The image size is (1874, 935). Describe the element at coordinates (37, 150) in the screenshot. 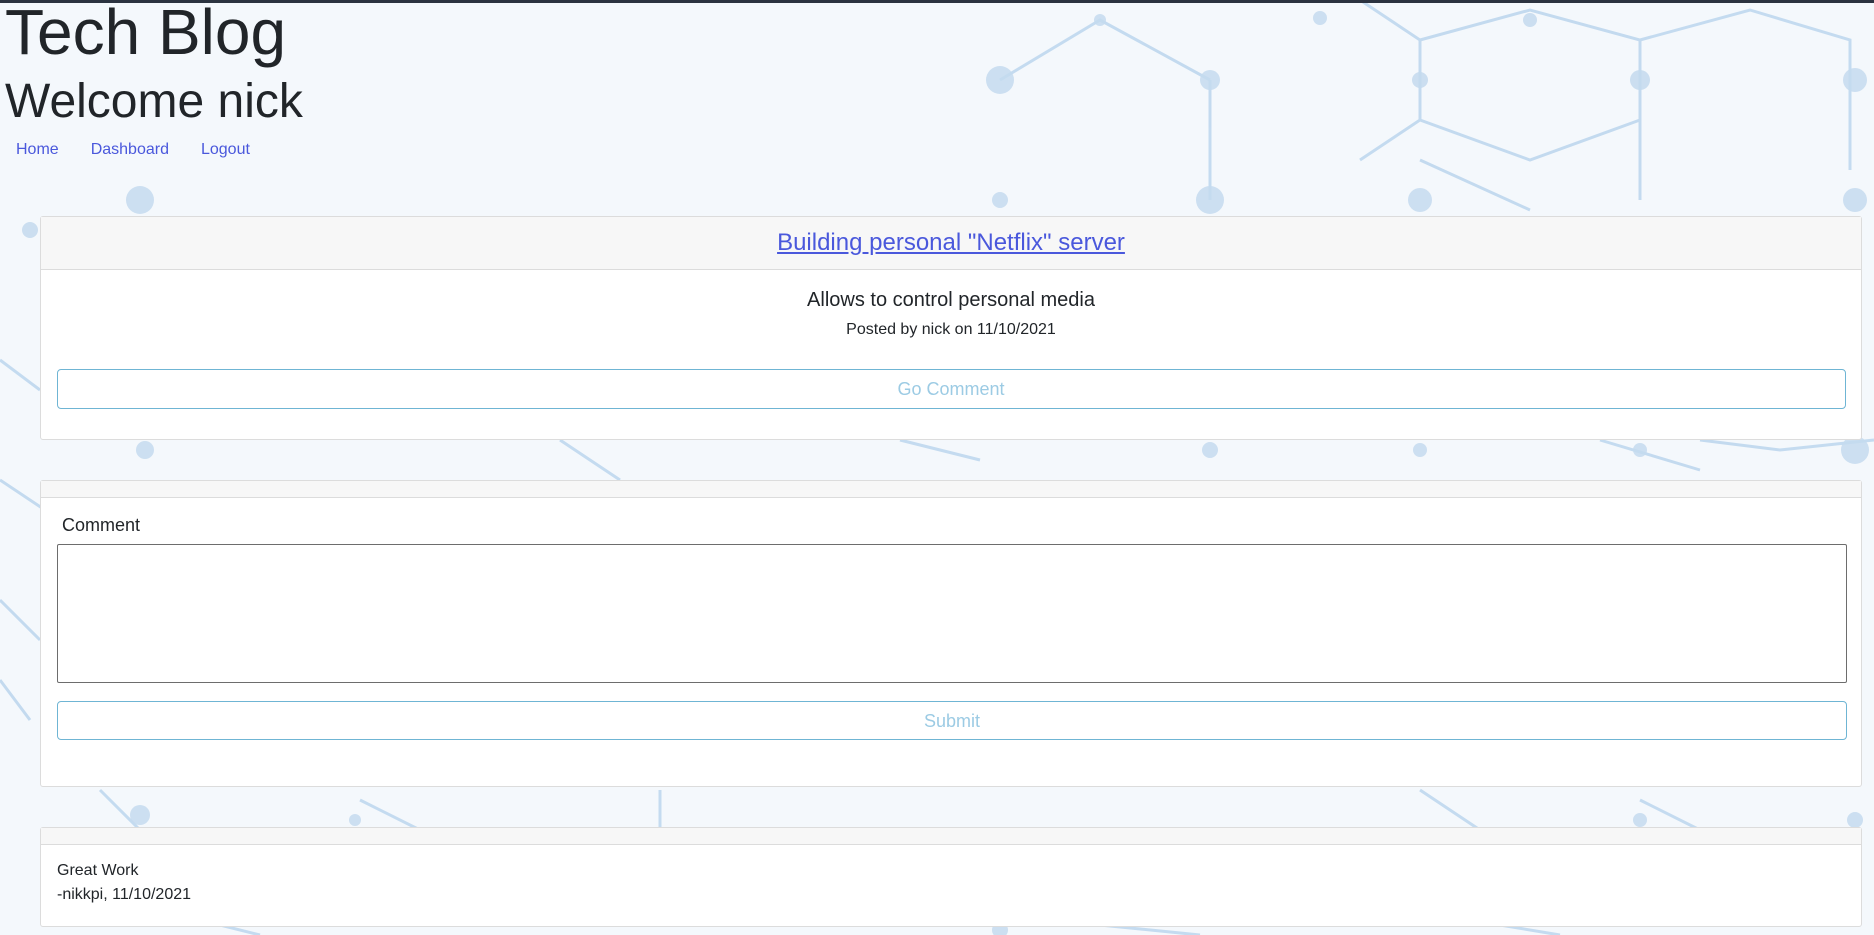

I see `nav-home-link: Home` at that location.